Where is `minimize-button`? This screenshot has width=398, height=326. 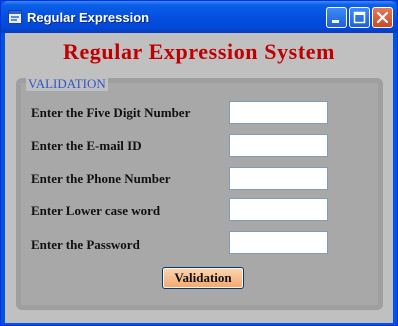 minimize-button is located at coordinates (336, 17).